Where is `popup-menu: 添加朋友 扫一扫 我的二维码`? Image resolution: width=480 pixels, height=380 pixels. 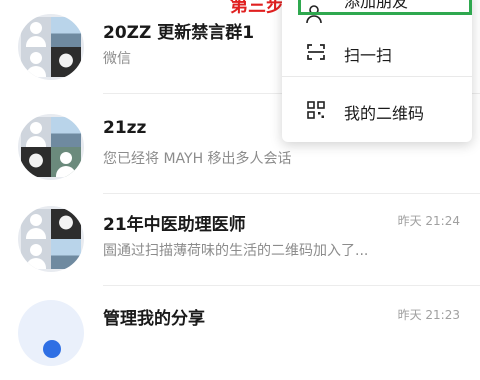 popup-menu: 添加朋友 扫一扫 我的二维码 is located at coordinates (377, 71).